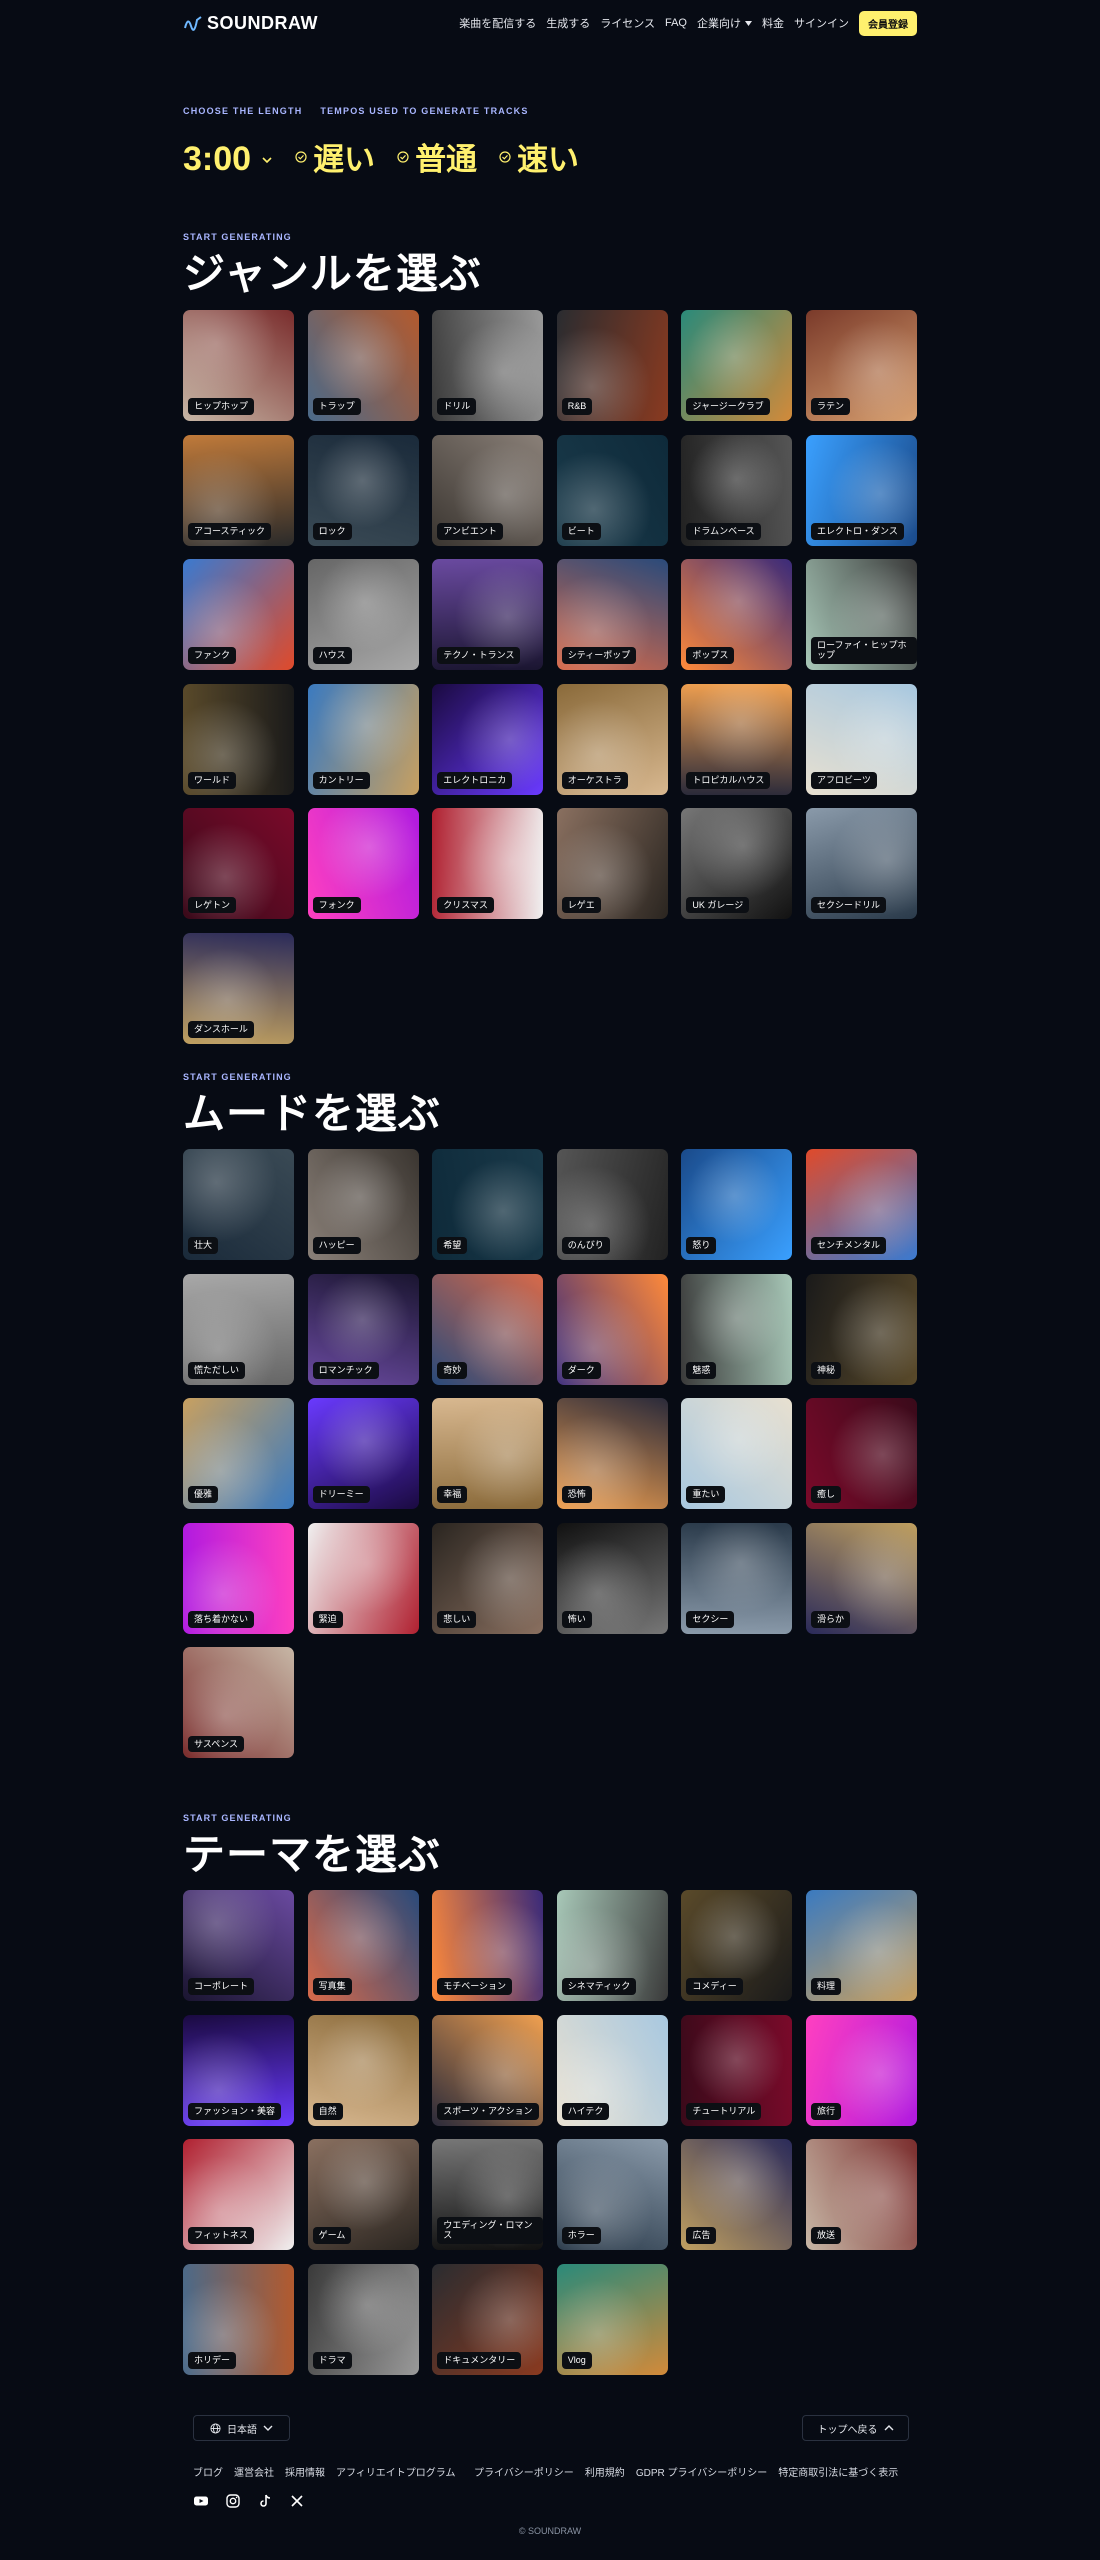 The image size is (1100, 2560). I want to click on category-tile: 旅行, so click(861, 2070).